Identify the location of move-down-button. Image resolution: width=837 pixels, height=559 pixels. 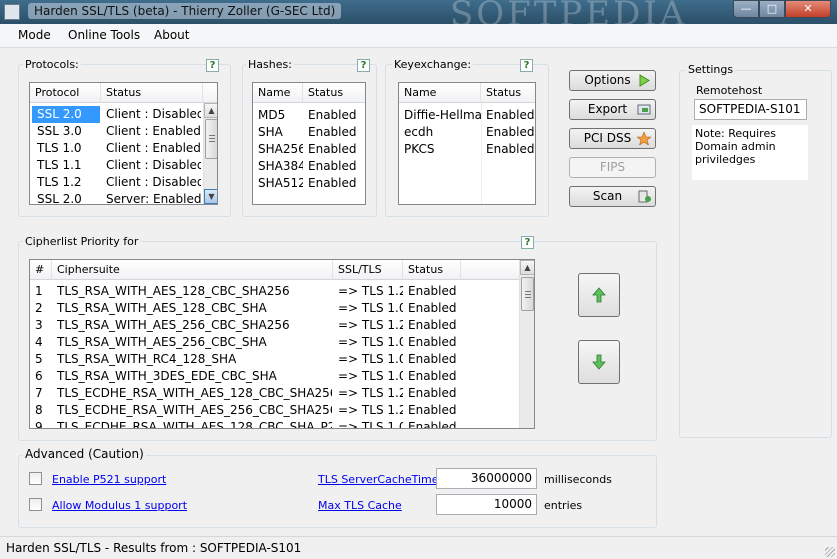
(599, 362).